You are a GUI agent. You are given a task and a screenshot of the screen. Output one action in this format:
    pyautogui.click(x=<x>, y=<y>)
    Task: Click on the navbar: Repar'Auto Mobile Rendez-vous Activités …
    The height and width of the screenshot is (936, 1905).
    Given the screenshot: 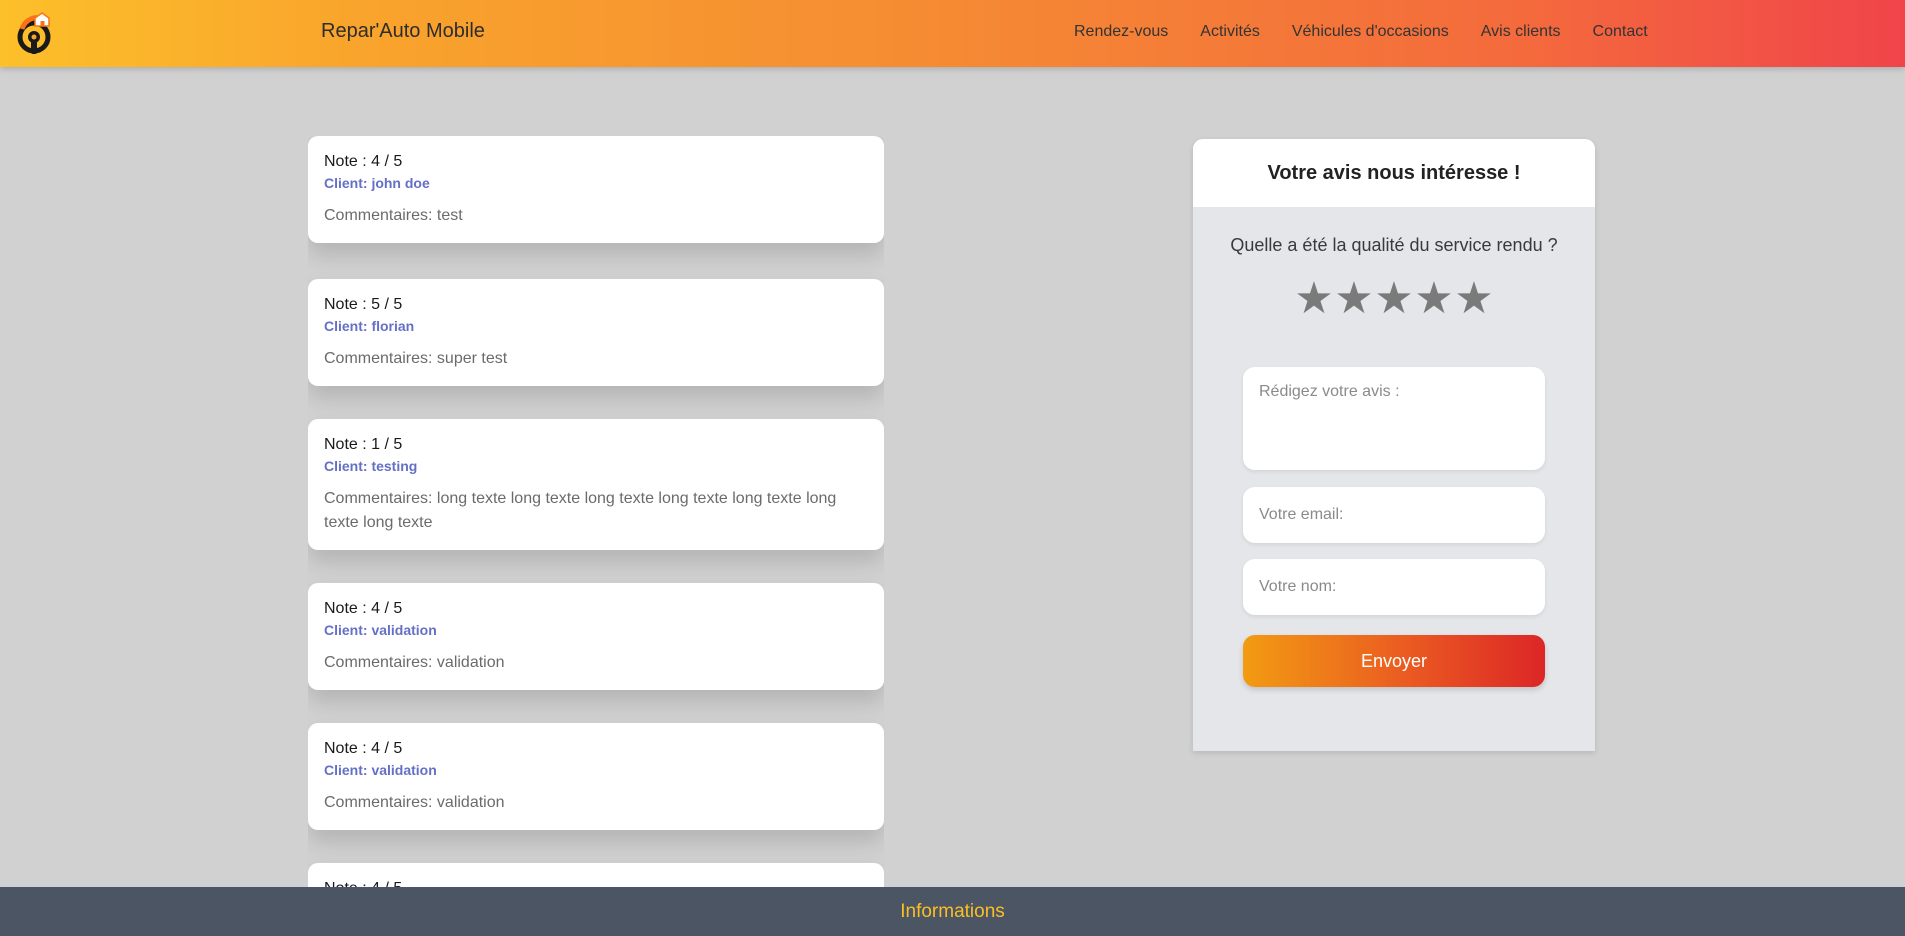 What is the action you would take?
    pyautogui.click(x=952, y=33)
    